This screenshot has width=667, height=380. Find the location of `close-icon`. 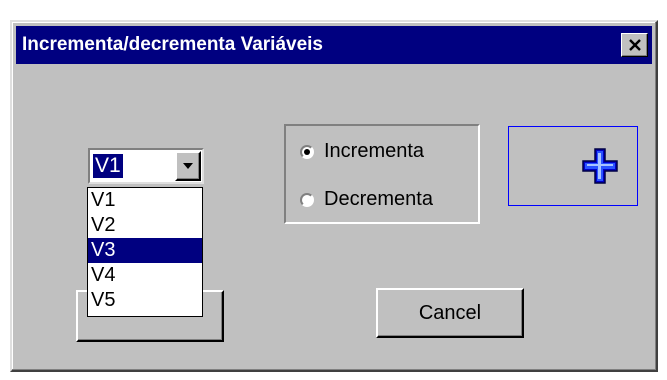

close-icon is located at coordinates (634, 45).